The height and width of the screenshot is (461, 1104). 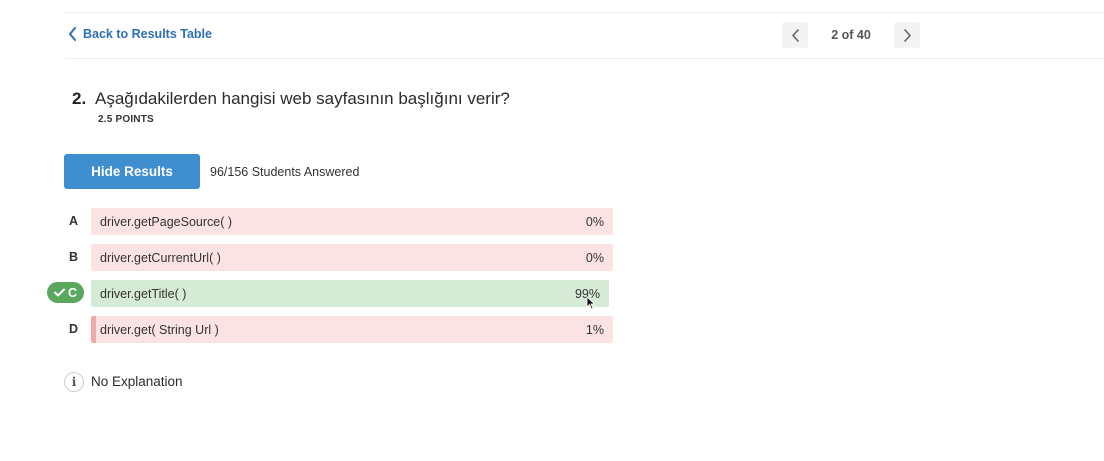 I want to click on pager-label: 2 of 40, so click(x=851, y=35).